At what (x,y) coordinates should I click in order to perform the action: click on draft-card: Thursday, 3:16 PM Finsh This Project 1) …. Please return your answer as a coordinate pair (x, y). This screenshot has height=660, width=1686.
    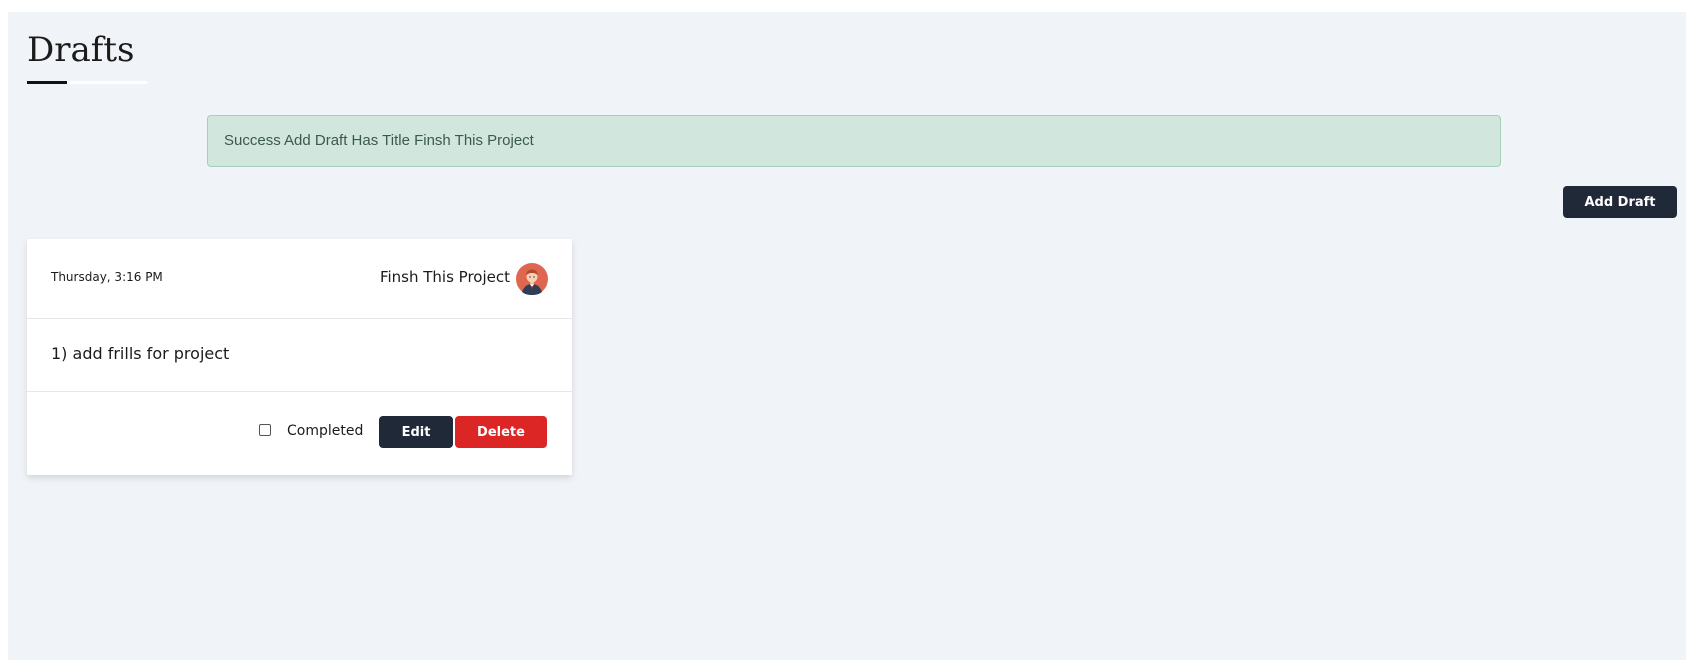
    Looking at the image, I should click on (299, 357).